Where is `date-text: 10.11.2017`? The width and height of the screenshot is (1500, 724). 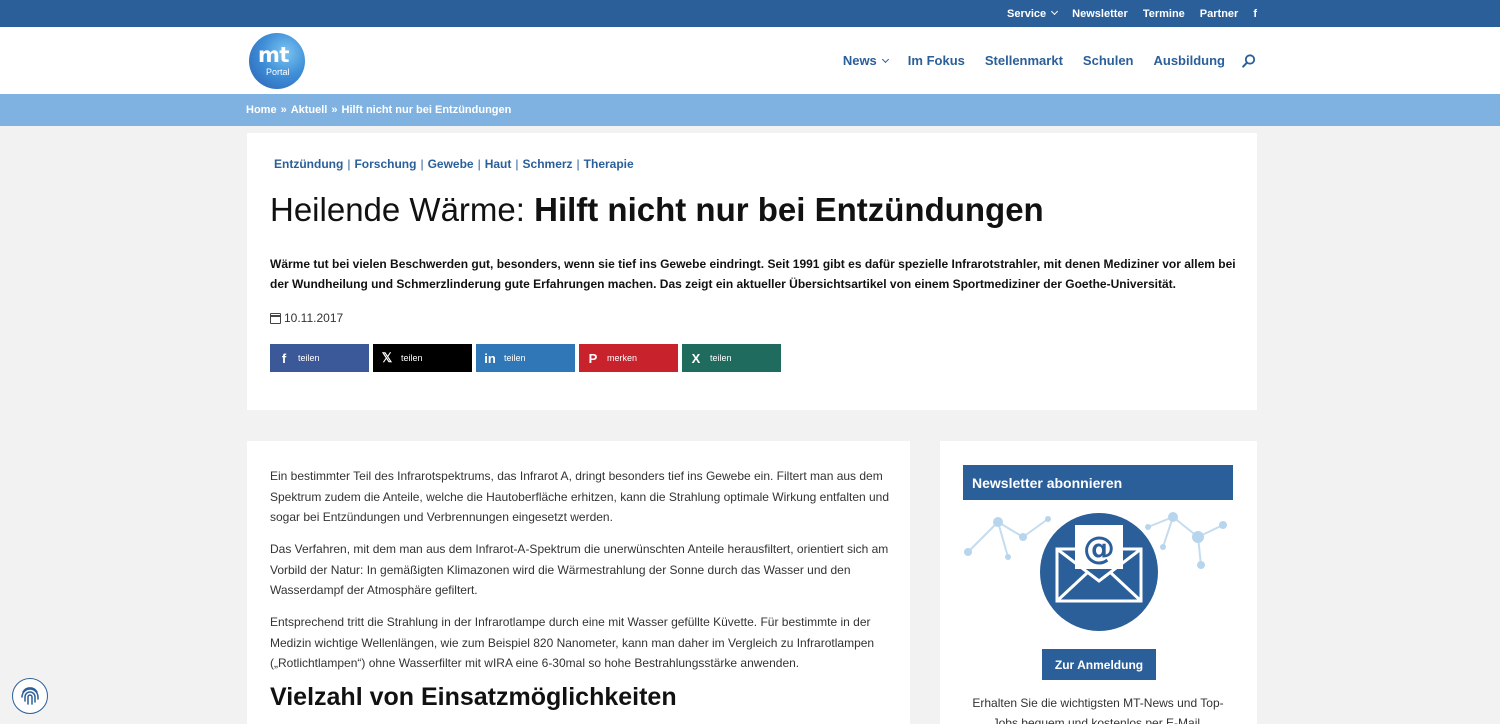 date-text: 10.11.2017 is located at coordinates (314, 318).